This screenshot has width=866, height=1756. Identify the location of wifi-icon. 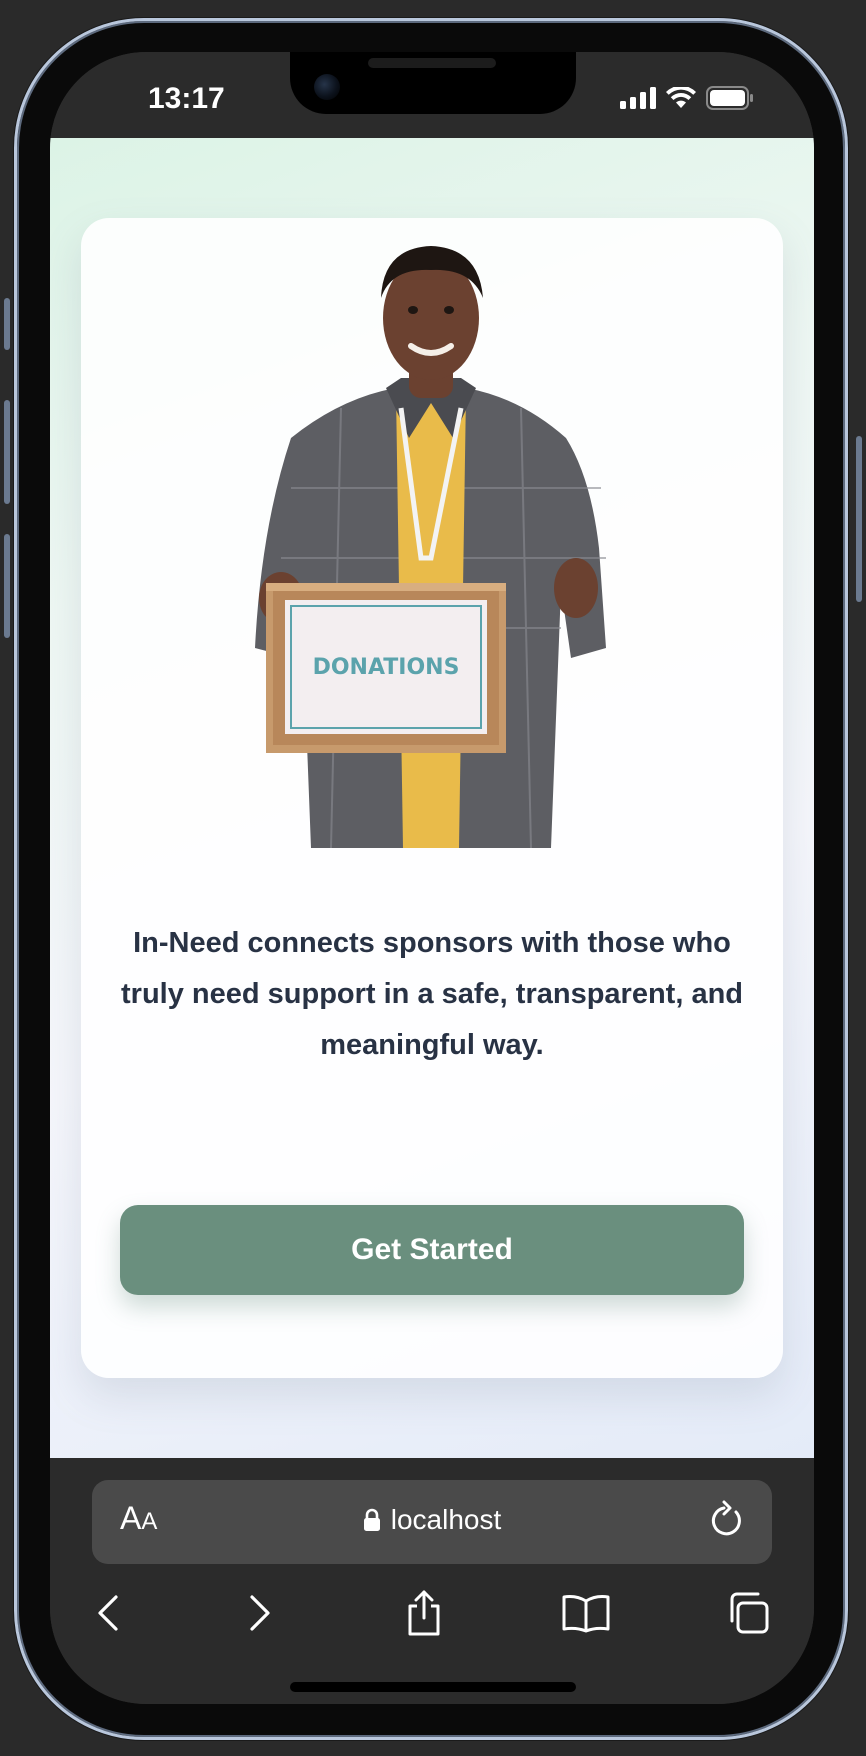
(681, 97).